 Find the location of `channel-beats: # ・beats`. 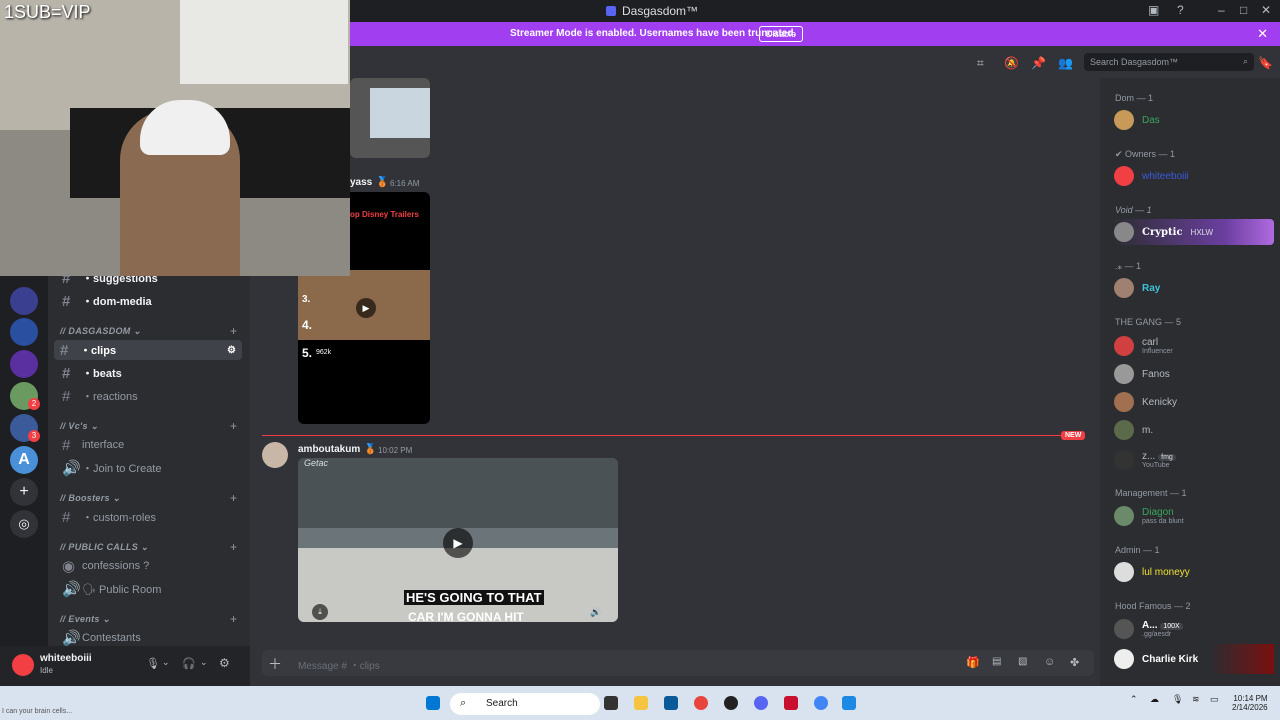

channel-beats: # ・beats is located at coordinates (150, 373).